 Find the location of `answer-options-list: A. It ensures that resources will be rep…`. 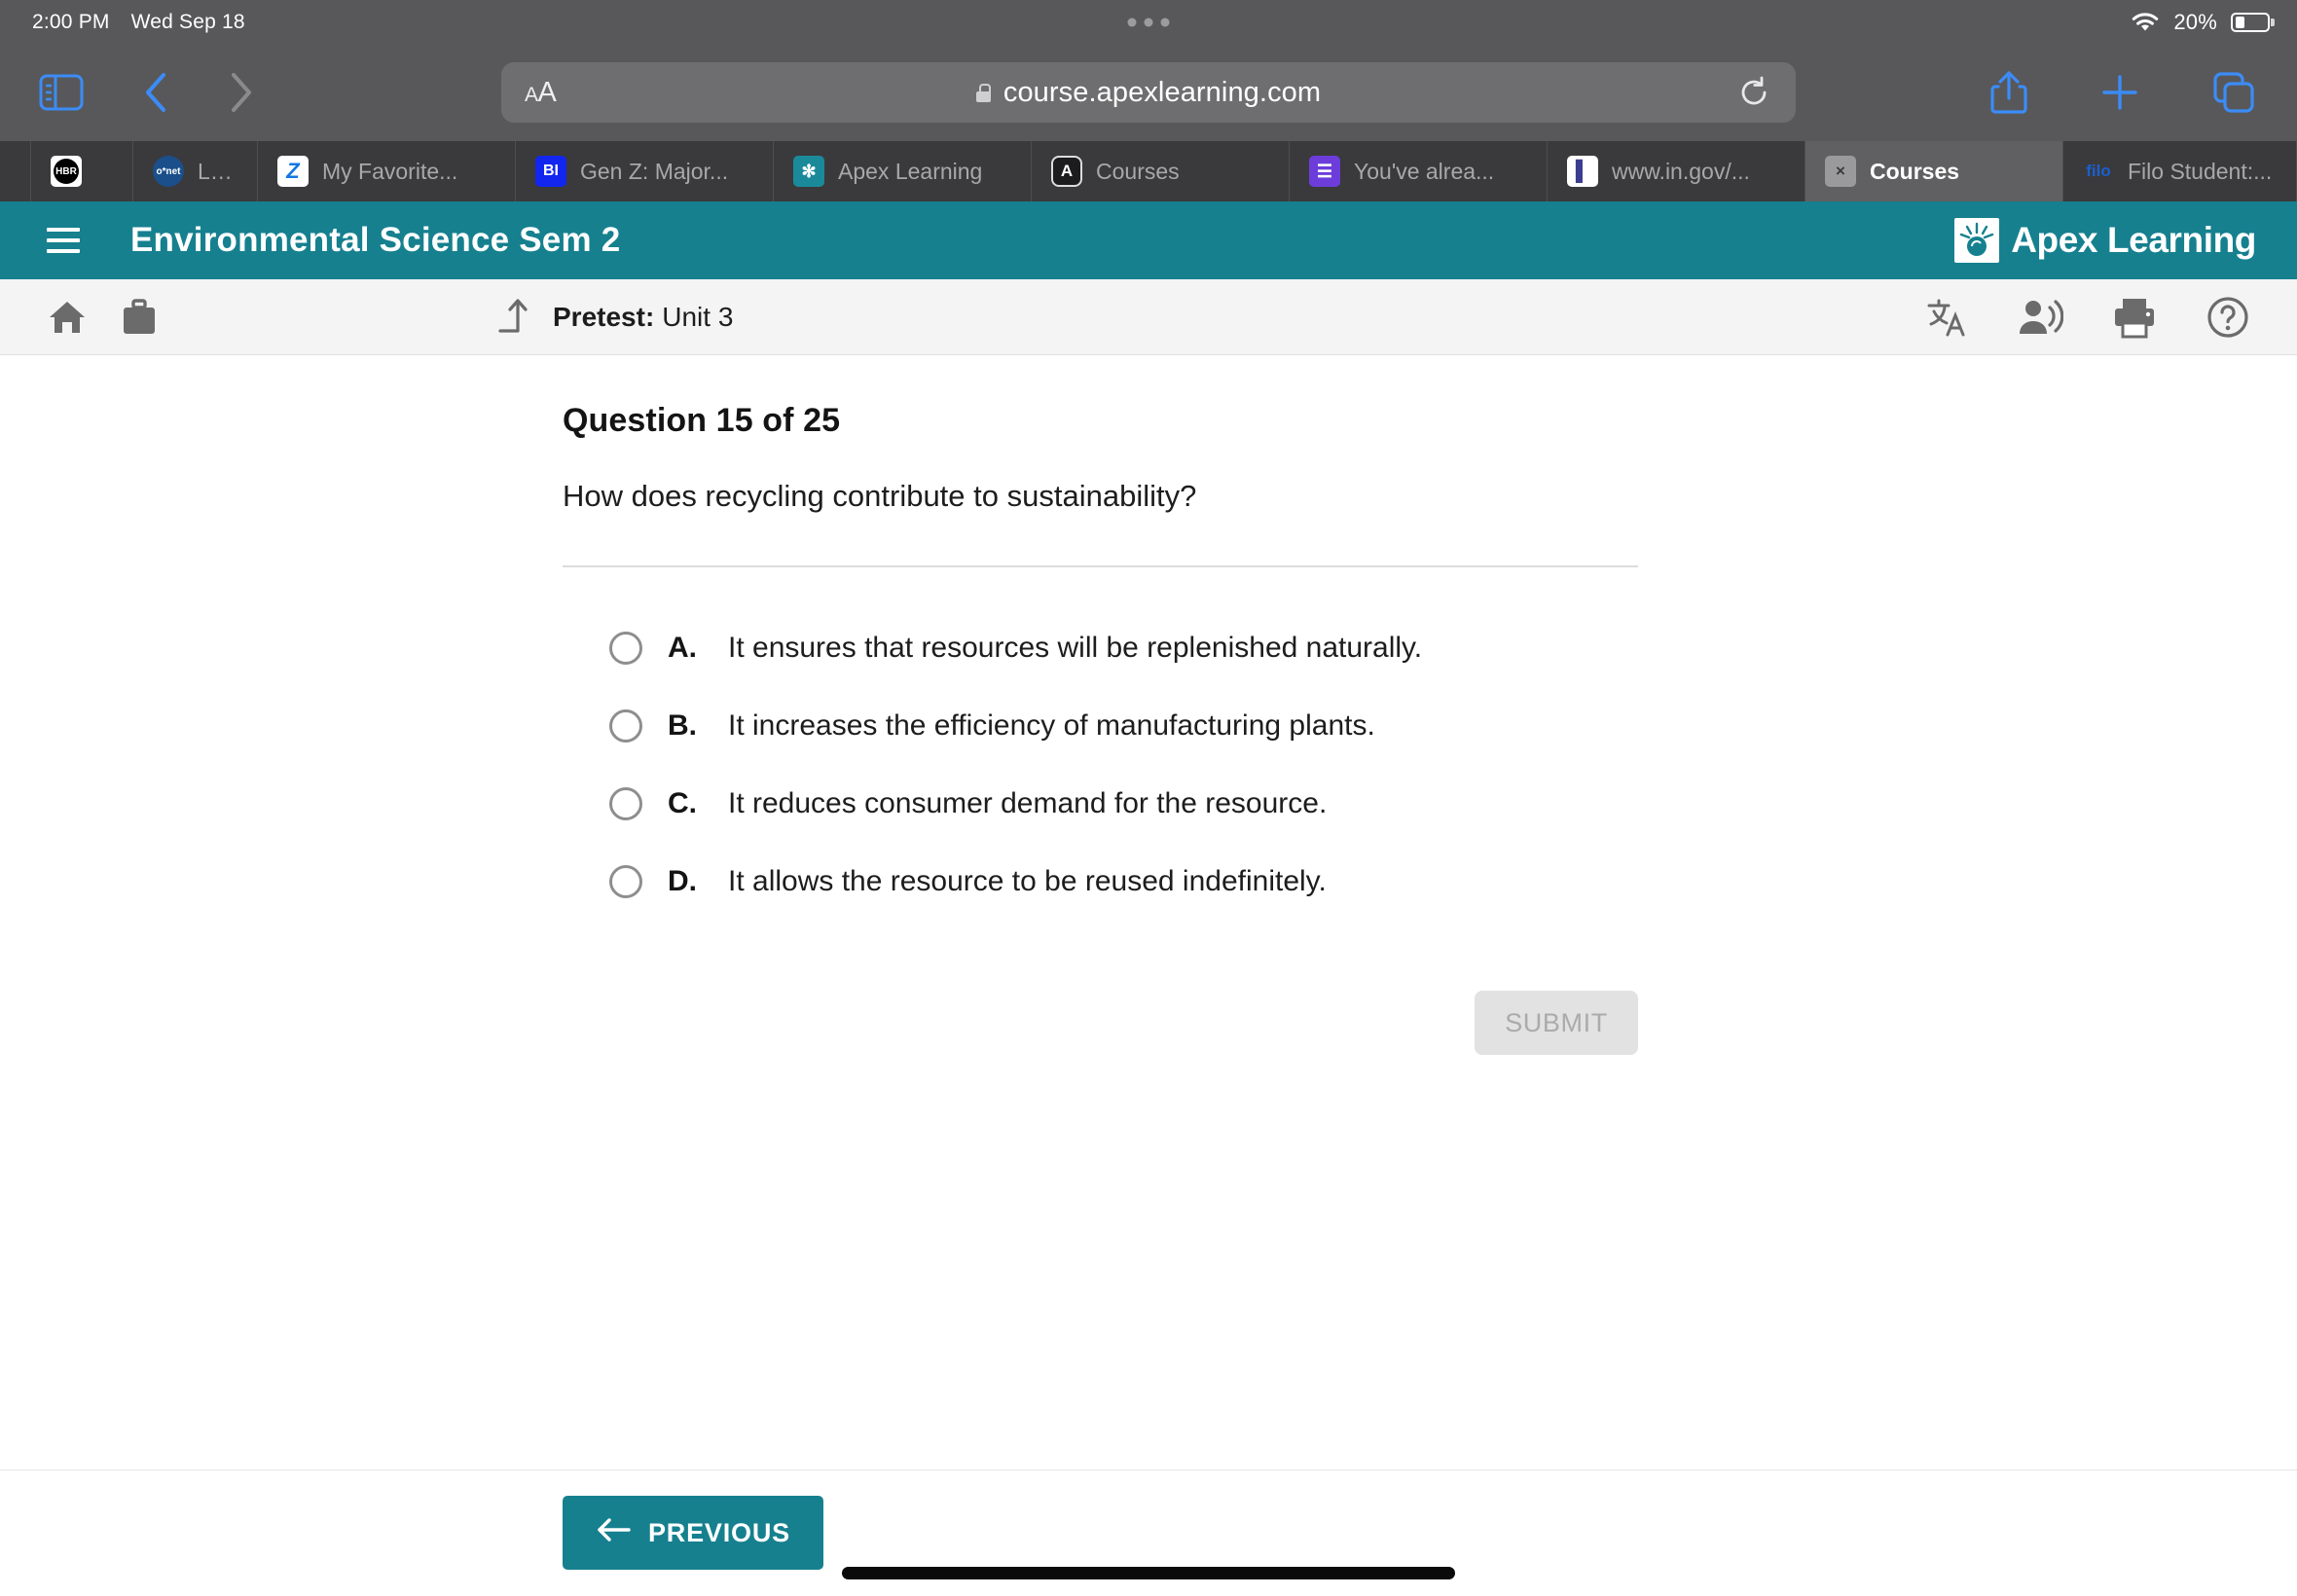

answer-options-list: A. It ensures that resources will be rep… is located at coordinates (1100, 765).